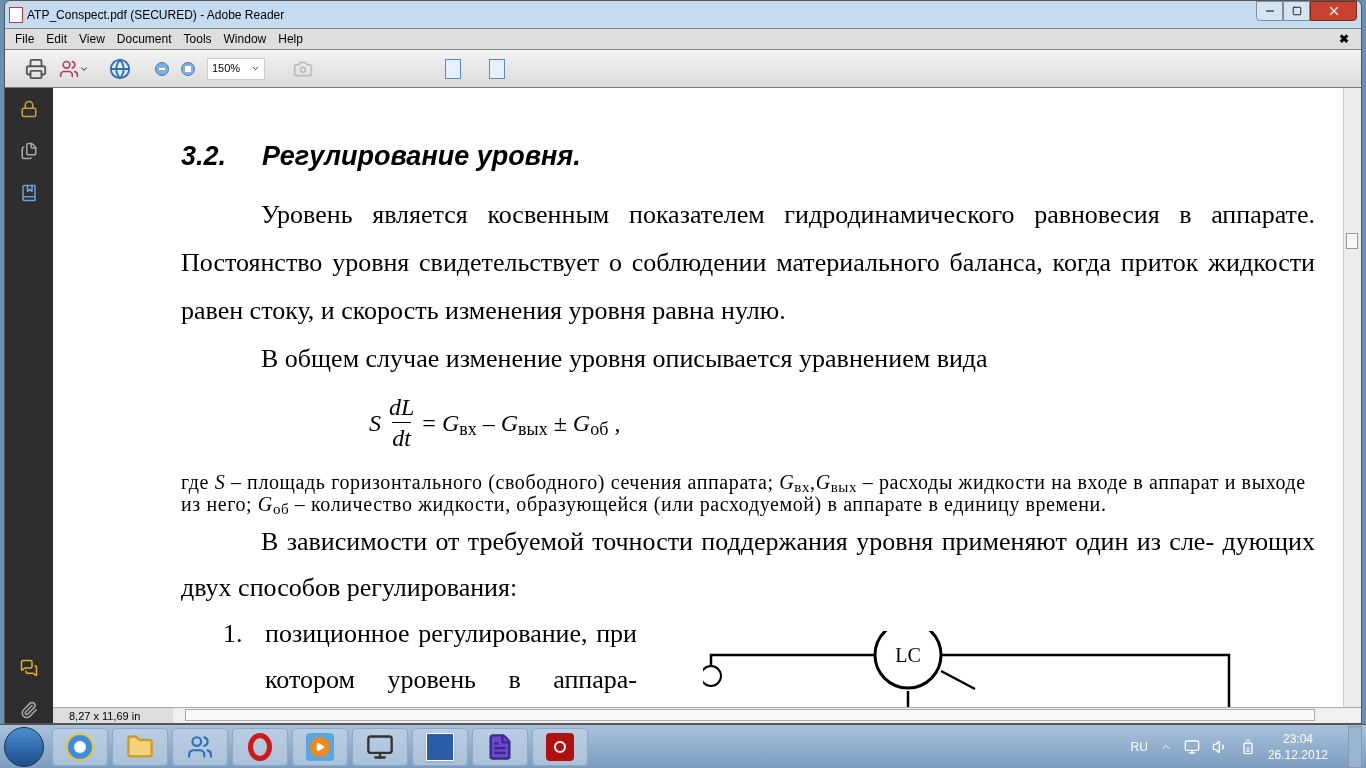  I want to click on paragraph: В общем случае изменение уровня описывается уравнением вида, so click(624, 358).